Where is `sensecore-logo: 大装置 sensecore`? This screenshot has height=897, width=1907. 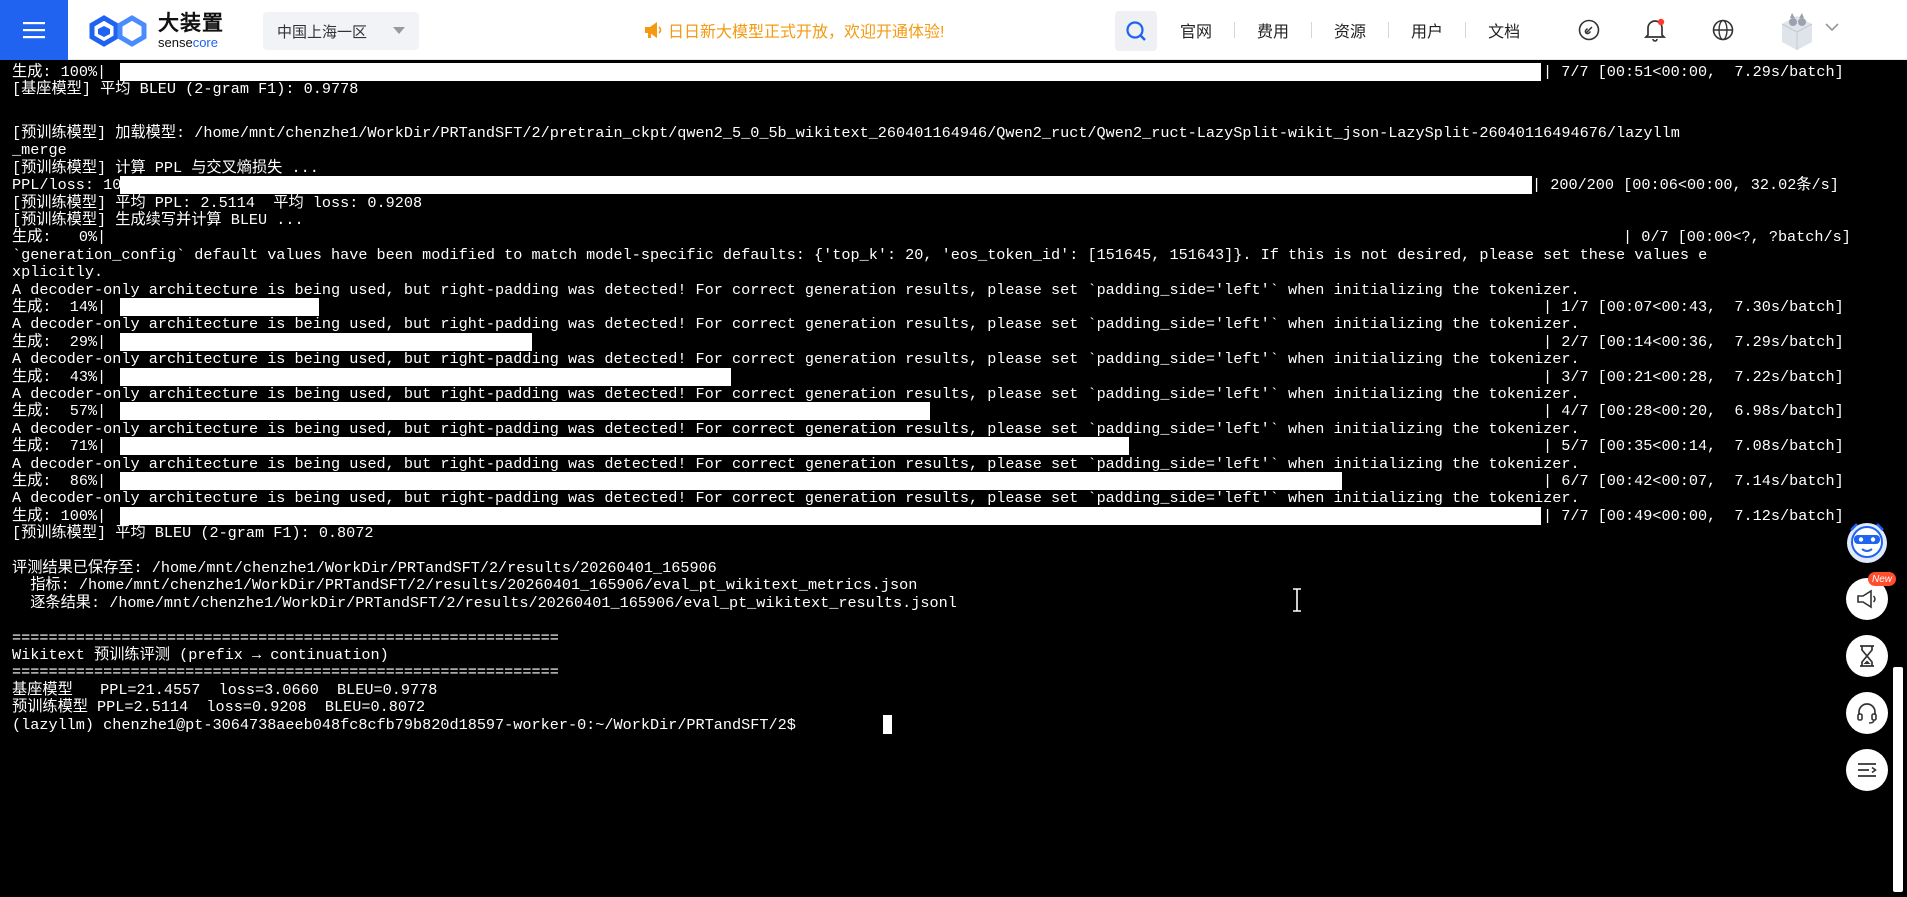
sensecore-logo: 大装置 sensecore is located at coordinates (156, 31).